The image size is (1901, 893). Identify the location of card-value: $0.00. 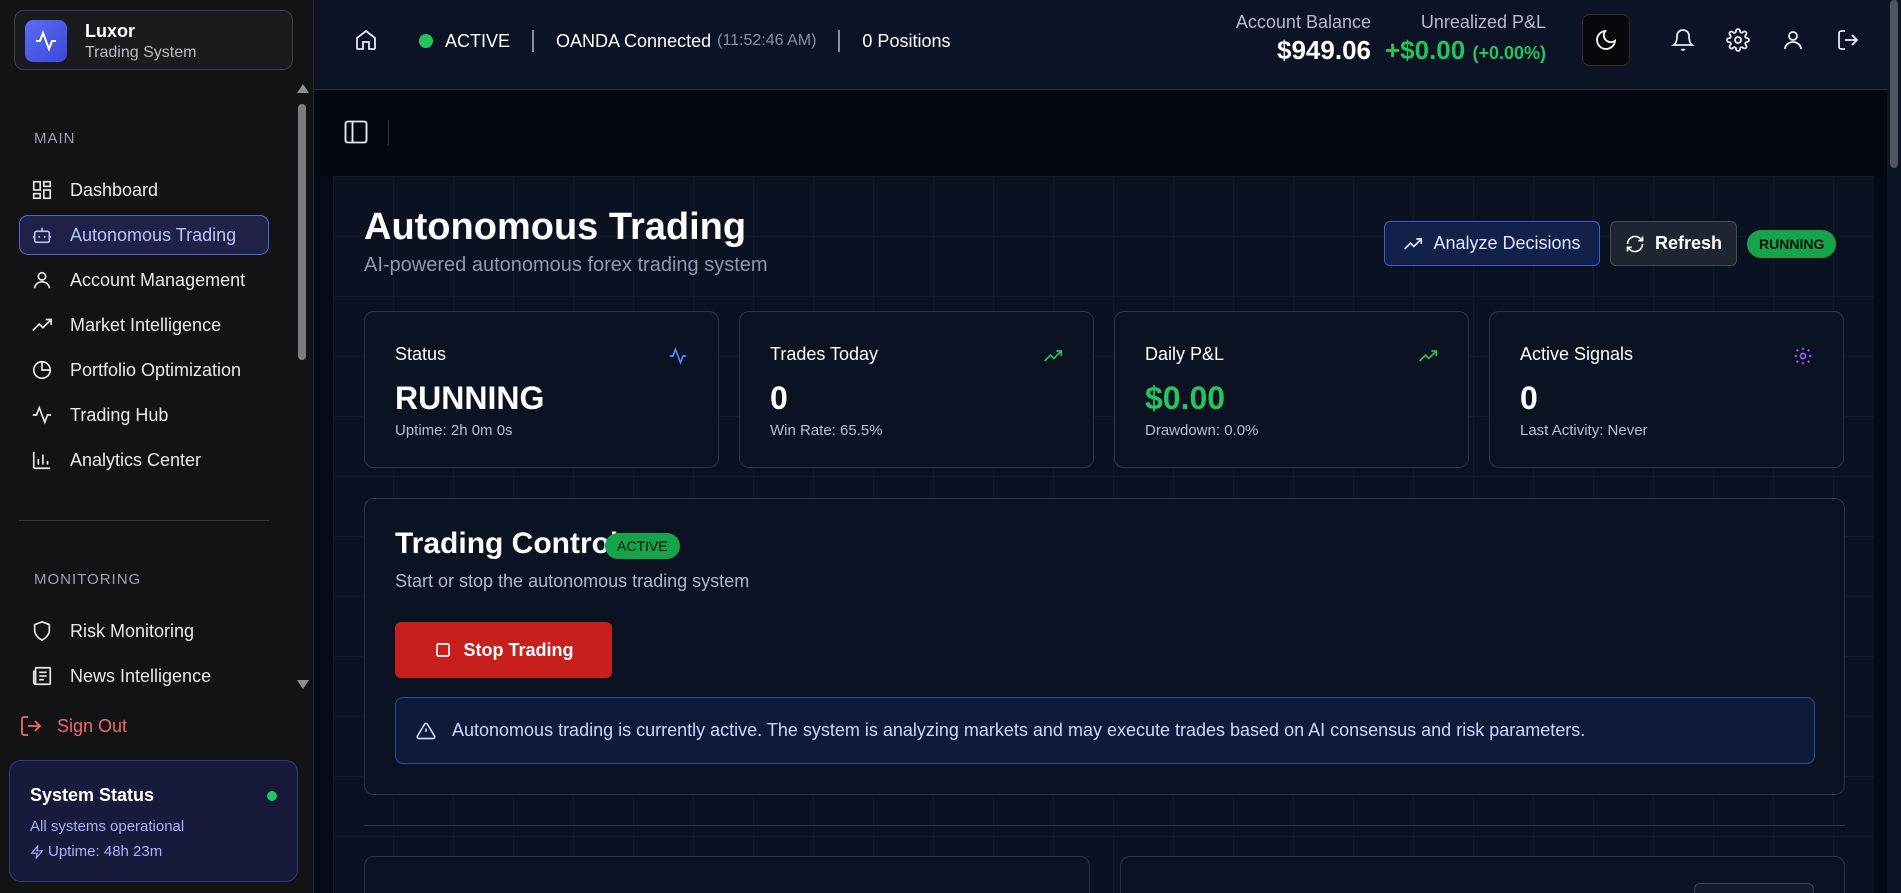
(1185, 398).